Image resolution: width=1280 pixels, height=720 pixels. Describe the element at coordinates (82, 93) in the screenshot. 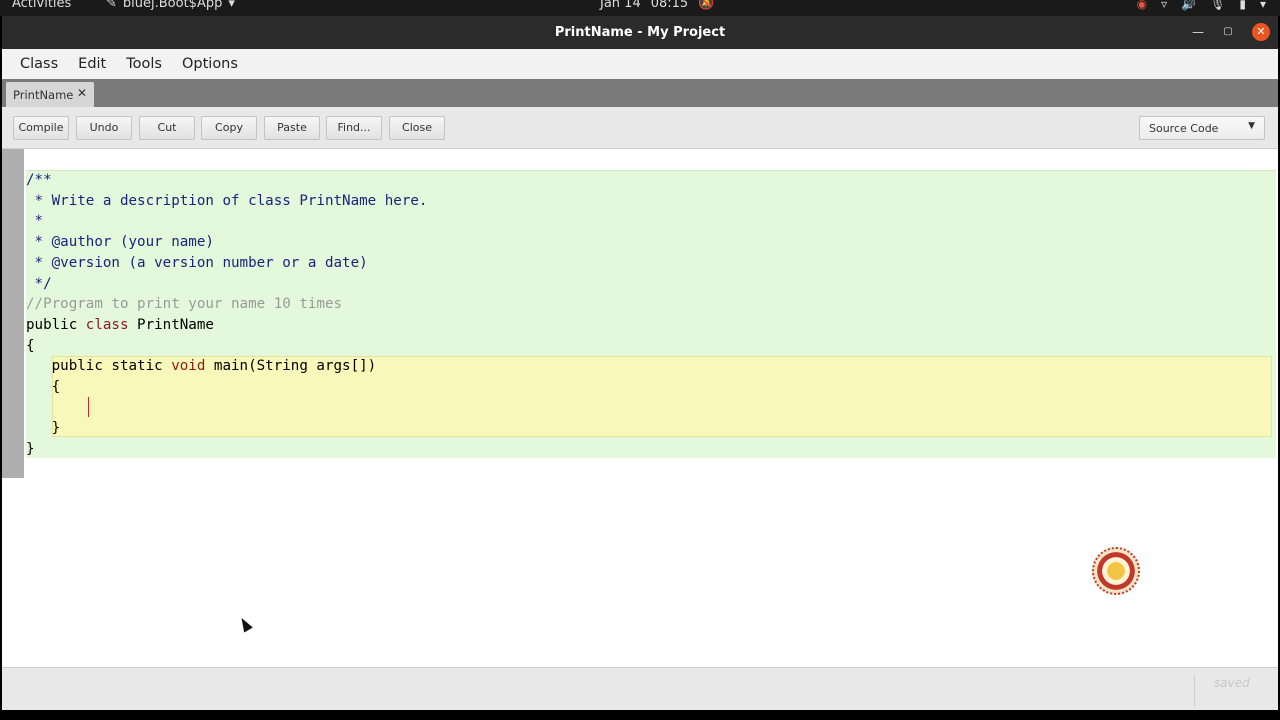

I see `close-tab-icon: ✕` at that location.